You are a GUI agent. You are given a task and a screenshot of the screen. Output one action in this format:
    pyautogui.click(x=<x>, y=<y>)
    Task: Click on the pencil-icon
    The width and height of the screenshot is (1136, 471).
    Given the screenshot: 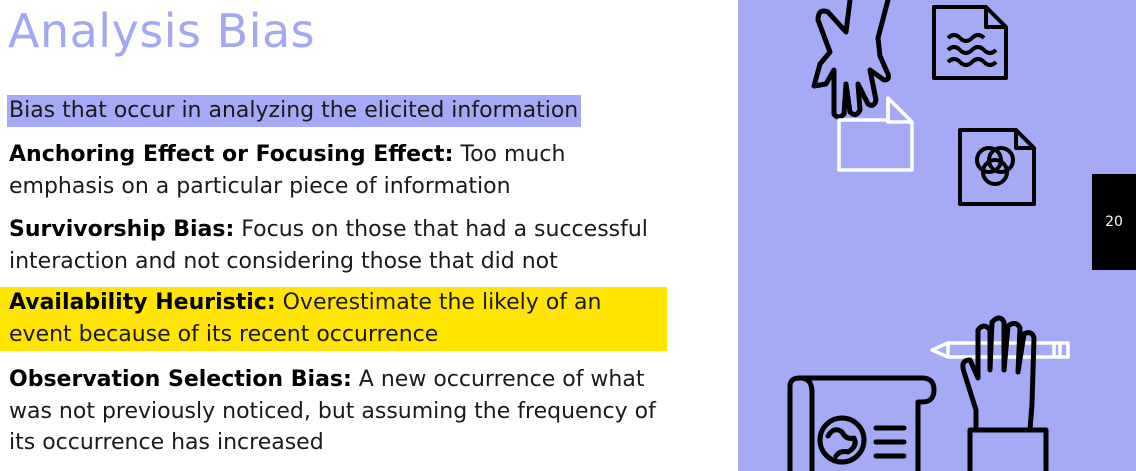 What is the action you would take?
    pyautogui.click(x=1000, y=350)
    